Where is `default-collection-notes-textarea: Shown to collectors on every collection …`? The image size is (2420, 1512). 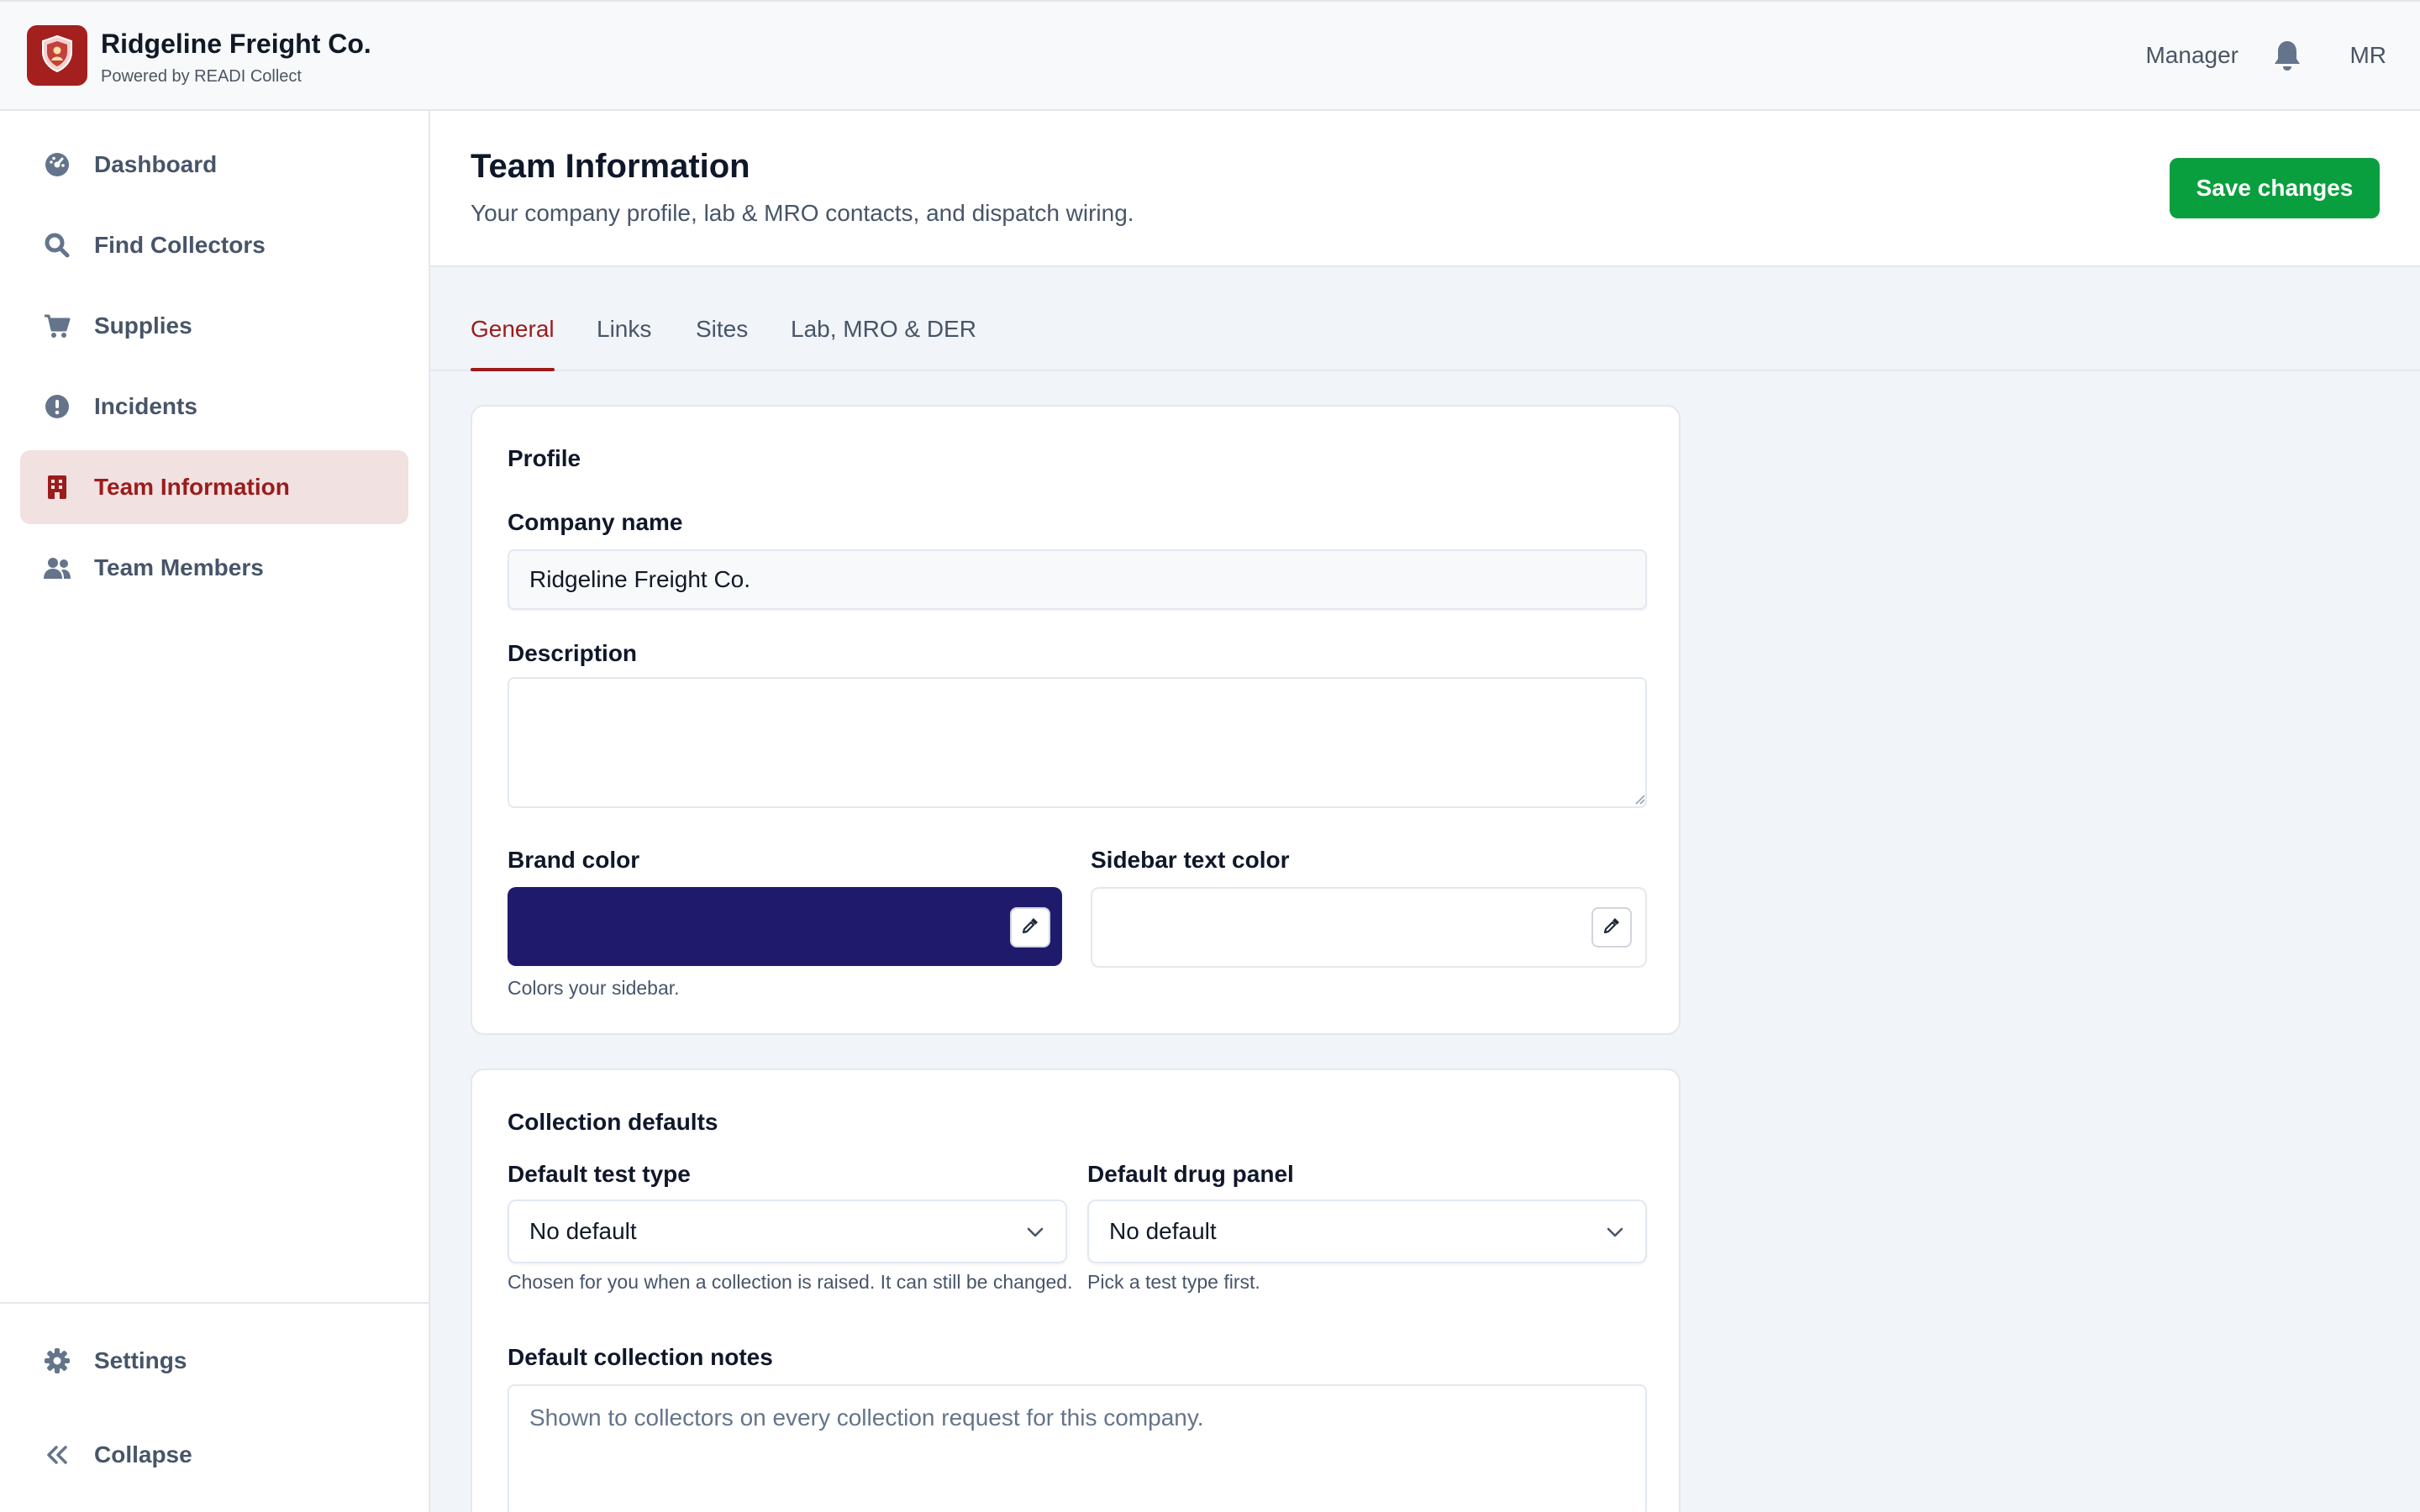 default-collection-notes-textarea: Shown to collectors on every collection … is located at coordinates (1077, 1448).